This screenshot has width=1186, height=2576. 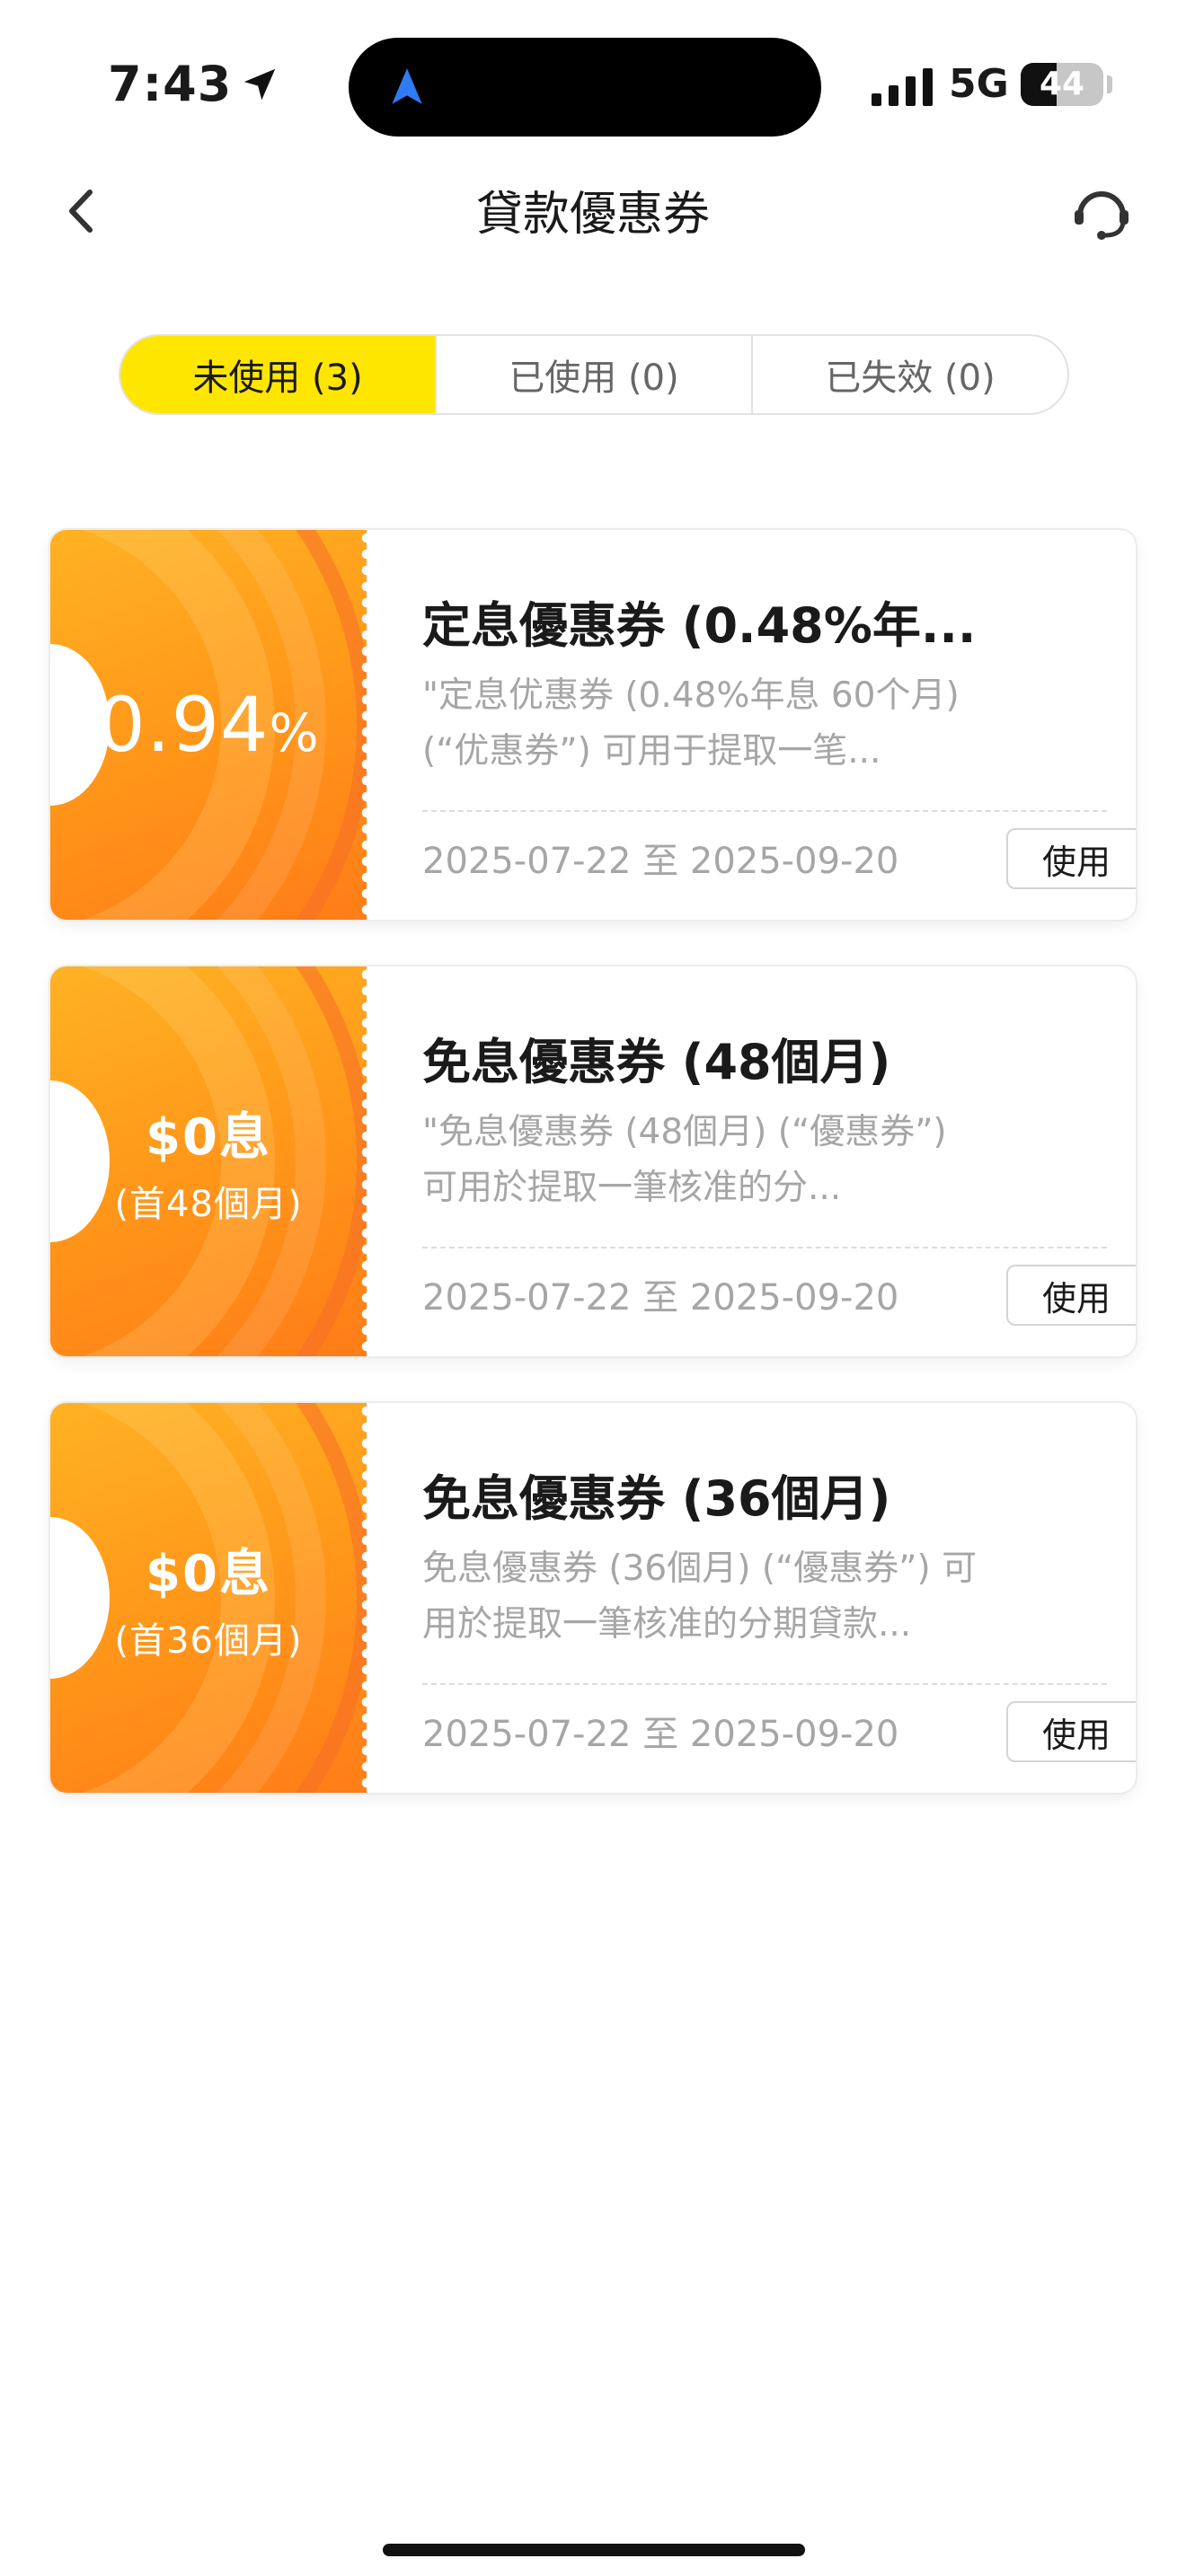 What do you see at coordinates (909, 374) in the screenshot?
I see `tab-expired: 已失效 (0)` at bounding box center [909, 374].